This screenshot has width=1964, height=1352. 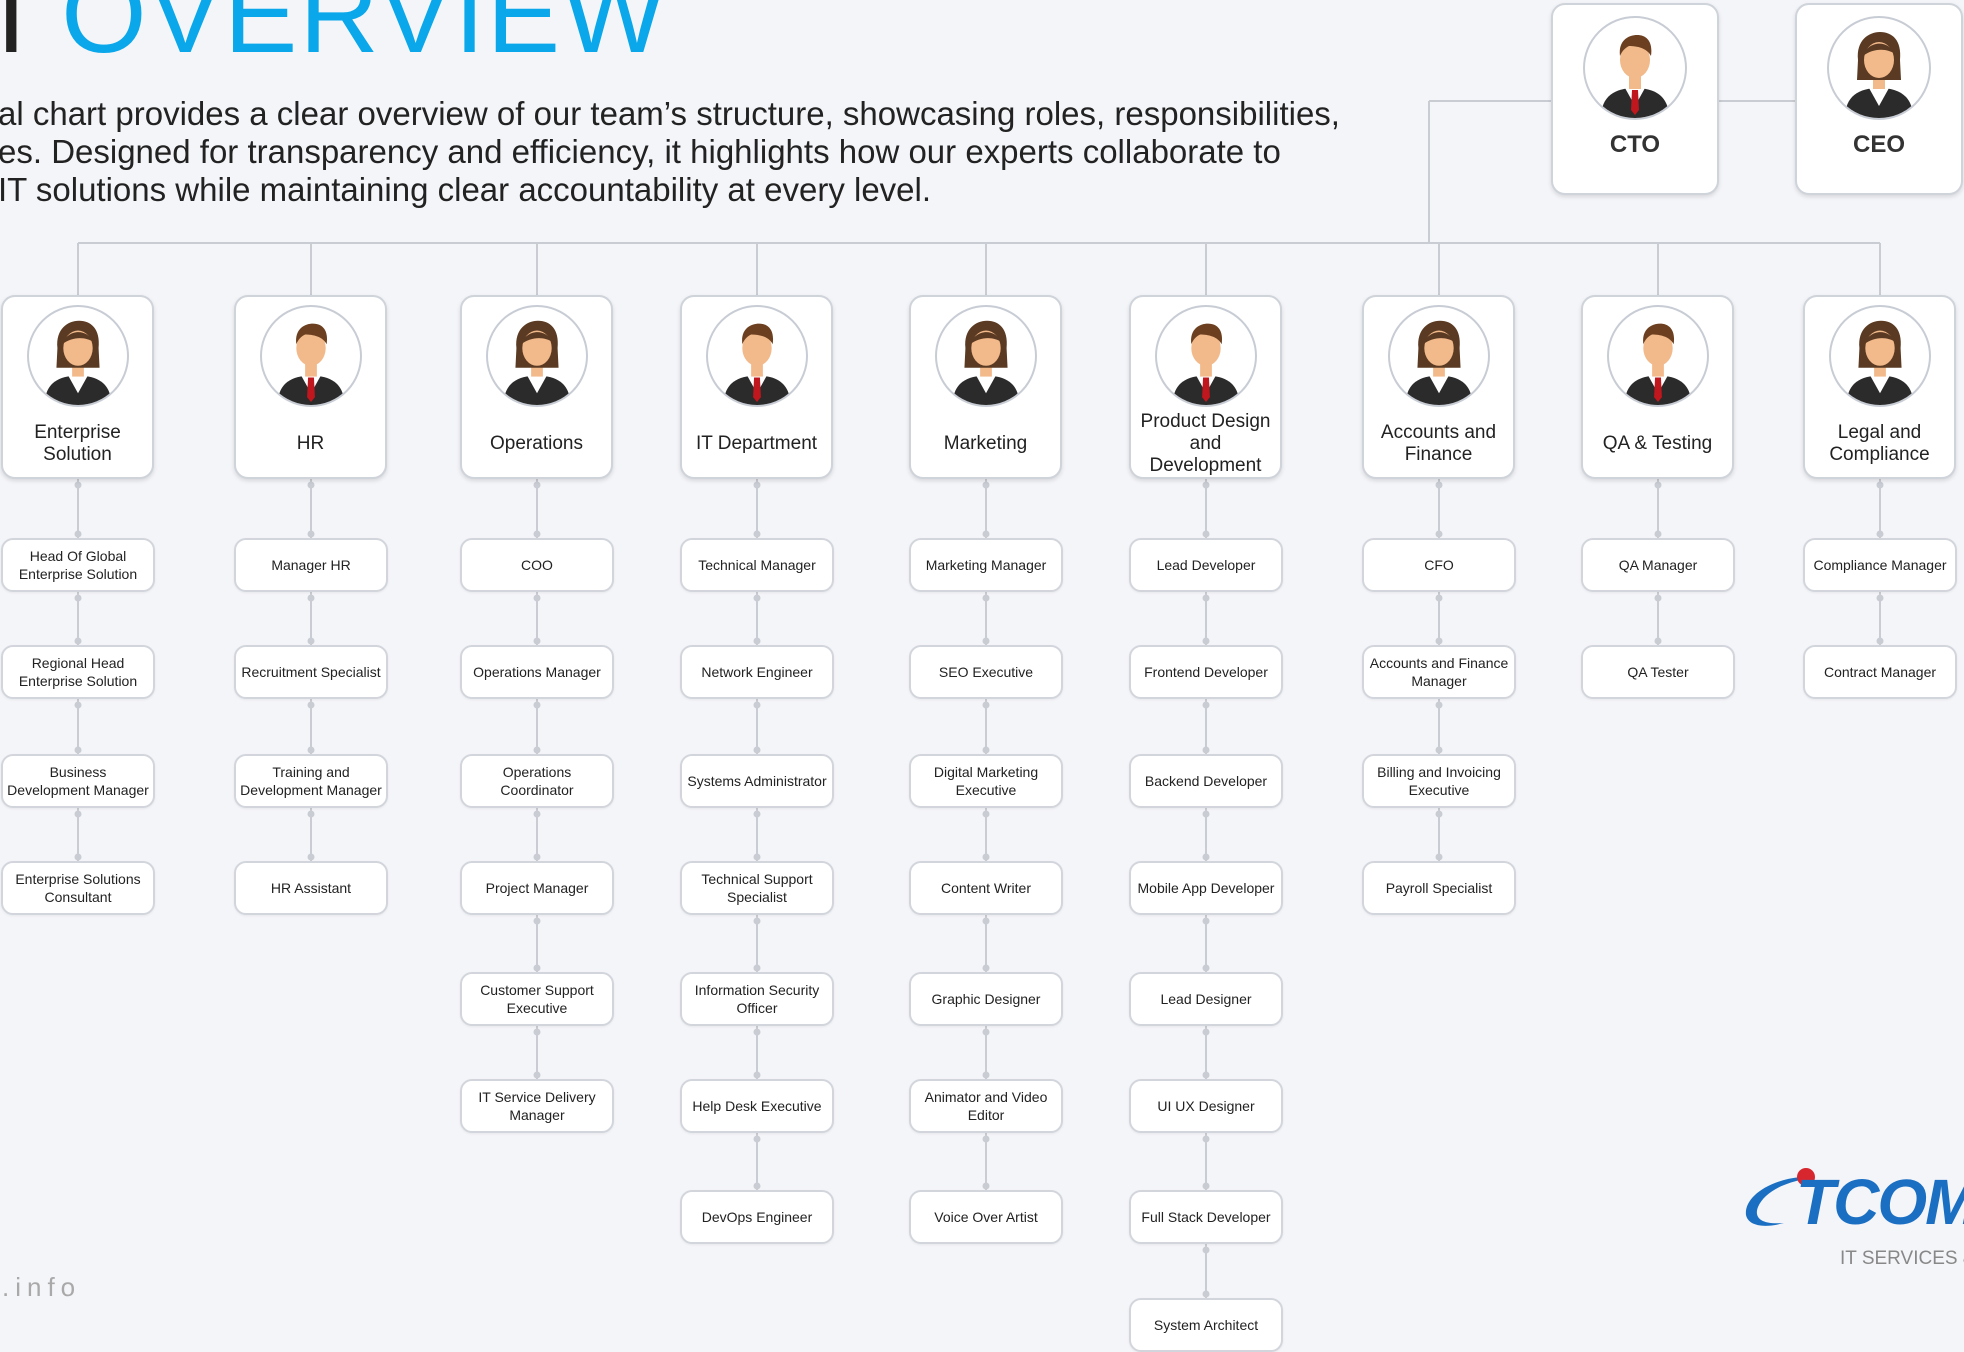 I want to click on dept-card-legal-and-compliance: Legal and Compliance, so click(x=1879, y=387).